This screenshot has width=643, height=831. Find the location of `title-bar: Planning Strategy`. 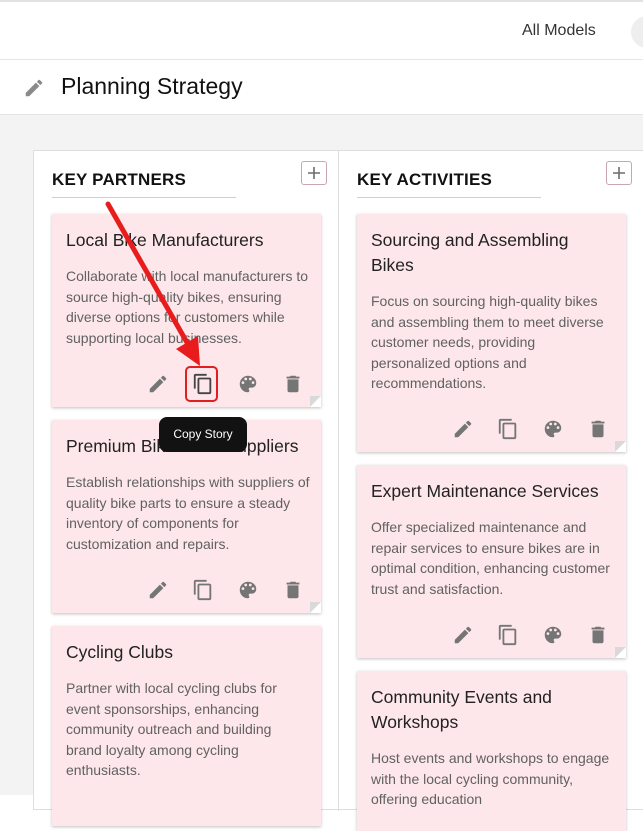

title-bar: Planning Strategy is located at coordinates (321, 87).